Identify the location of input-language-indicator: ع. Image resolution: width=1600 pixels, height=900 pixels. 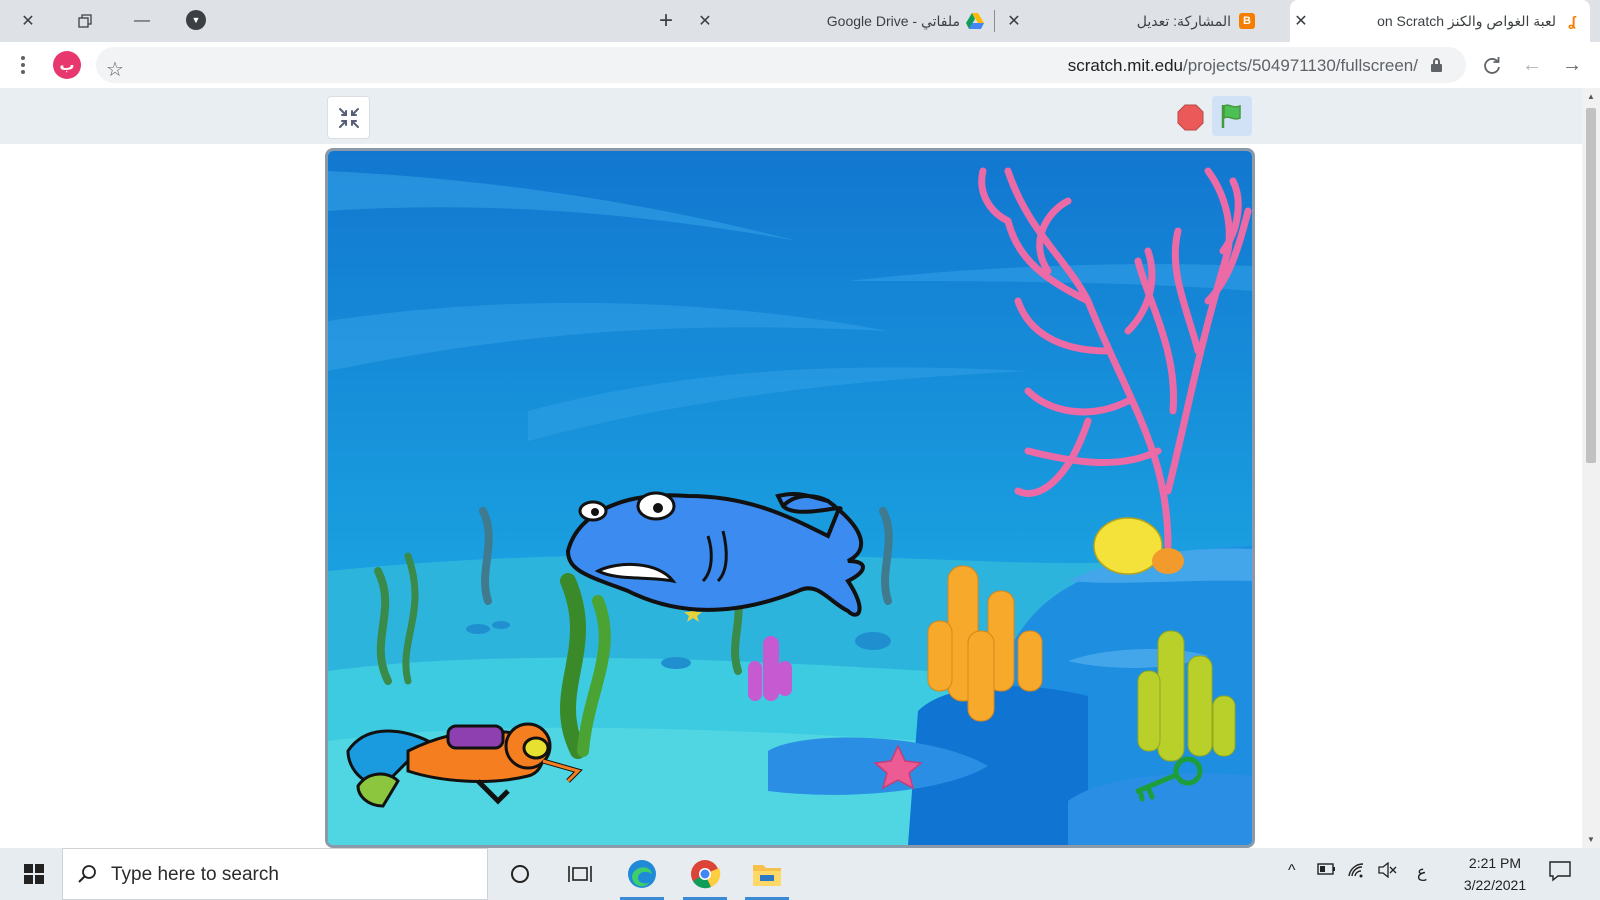
(1422, 872).